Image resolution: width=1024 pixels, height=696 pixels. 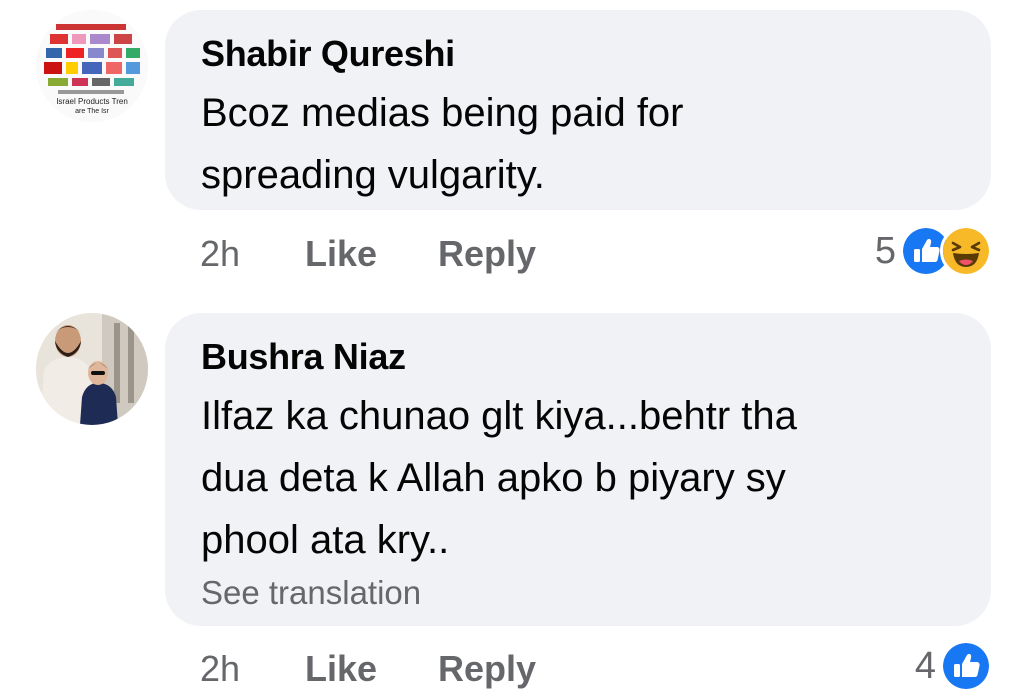 I want to click on avatar-caption-line-2: are The Isr, so click(x=92, y=111).